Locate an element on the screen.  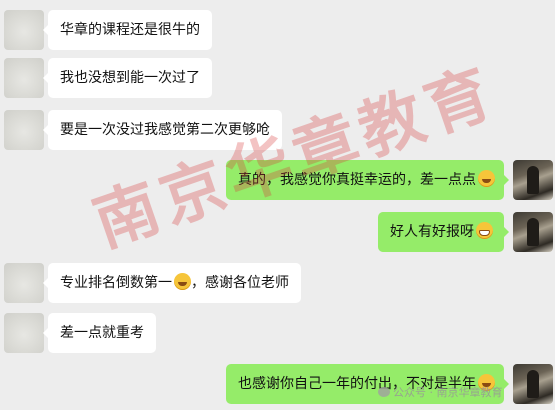
message-row: 真的，我感觉你真挺幸运的，差一点点 is located at coordinates (277, 180).